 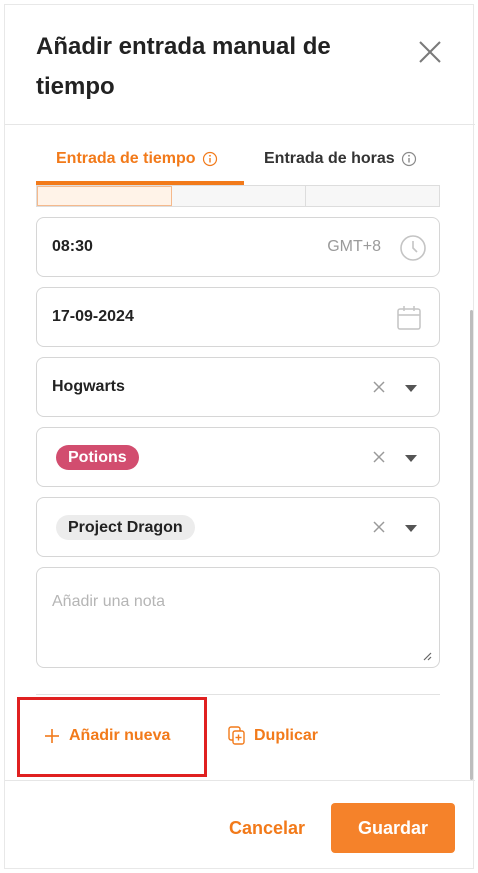 I want to click on note-input, so click(x=238, y=617).